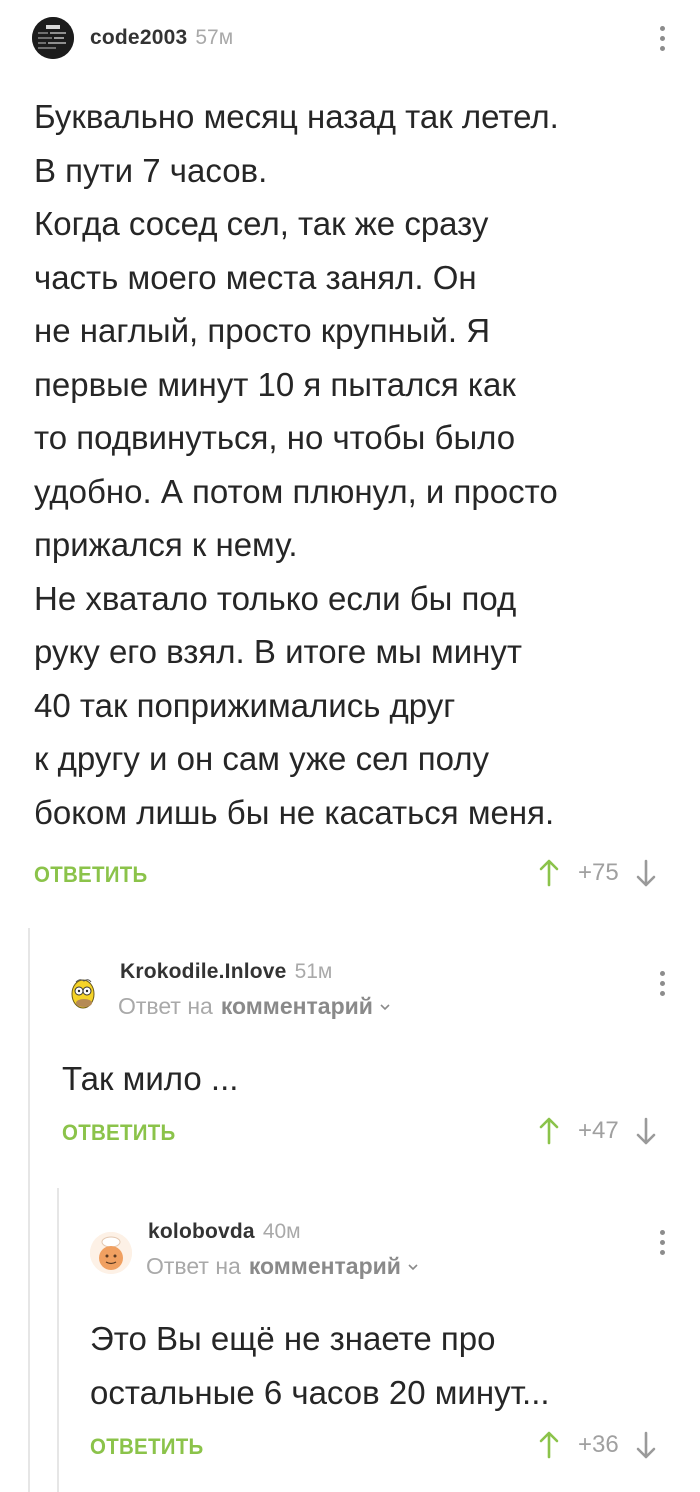 This screenshot has width=700, height=1492. I want to click on comment-header: code2003 57м, so click(132, 38).